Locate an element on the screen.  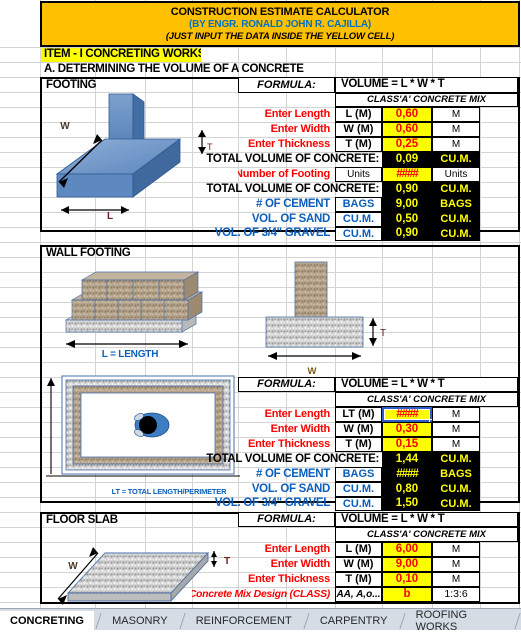
footing-total-volume-unit-1: CU.M. is located at coordinates (456, 159).